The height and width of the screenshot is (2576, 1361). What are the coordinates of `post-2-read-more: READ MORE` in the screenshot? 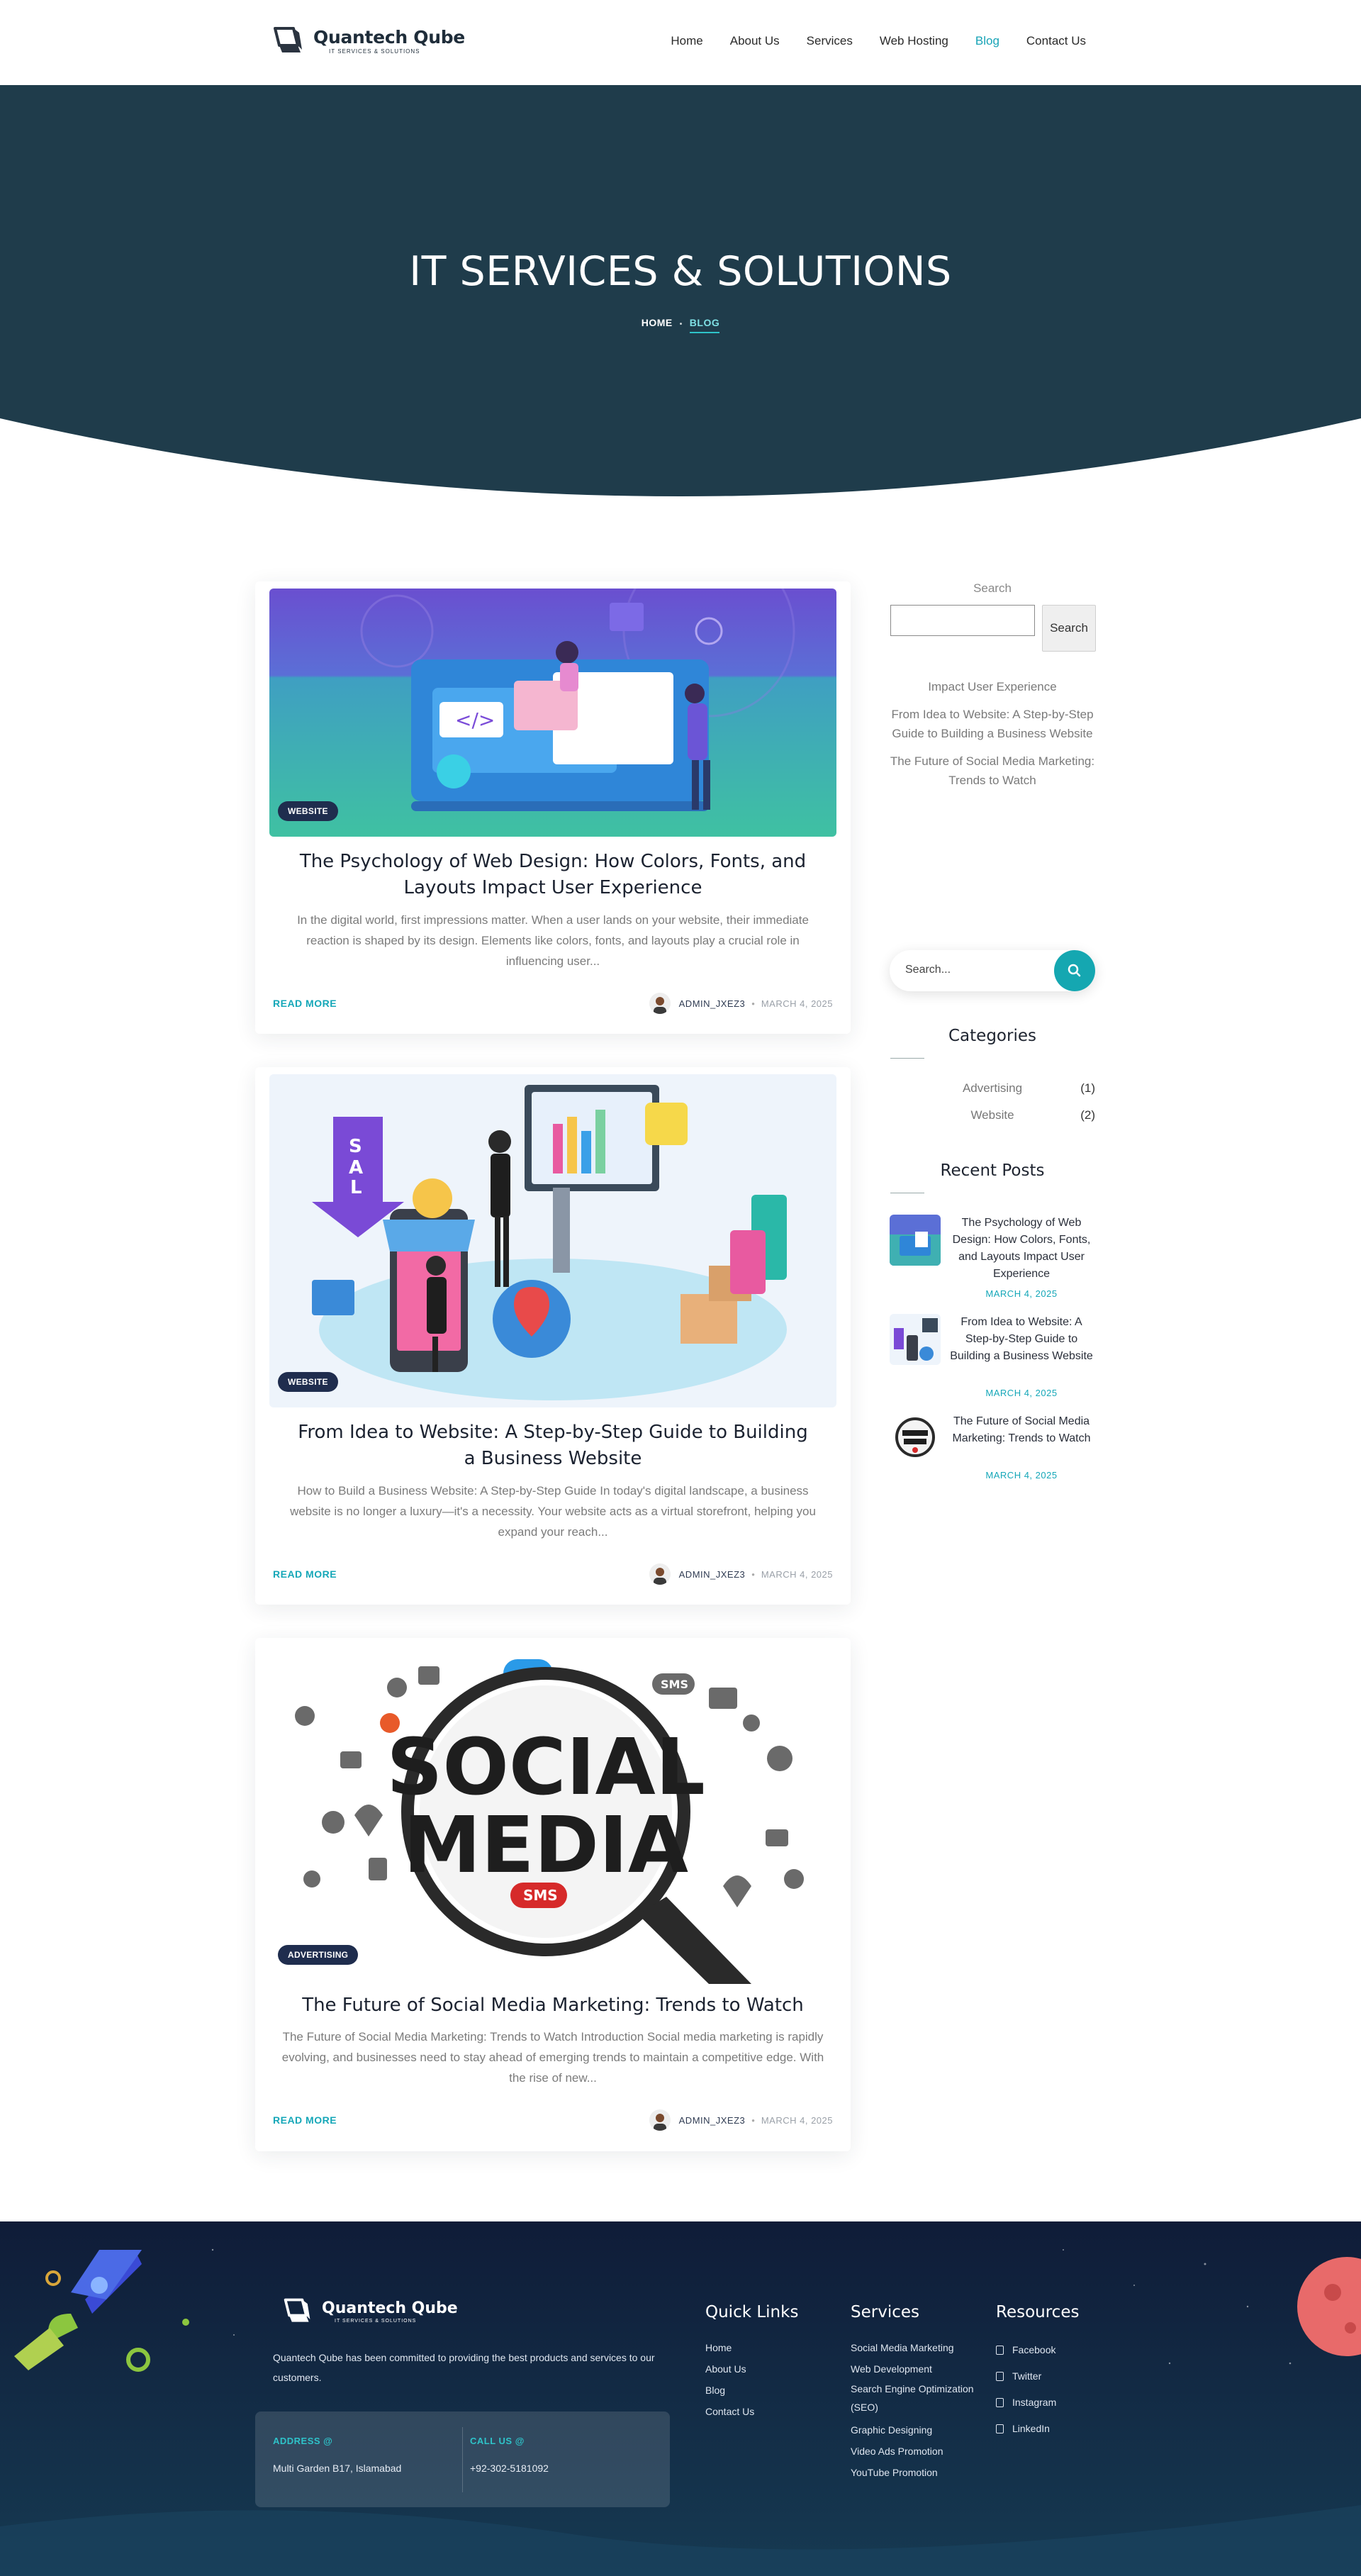 It's located at (305, 1574).